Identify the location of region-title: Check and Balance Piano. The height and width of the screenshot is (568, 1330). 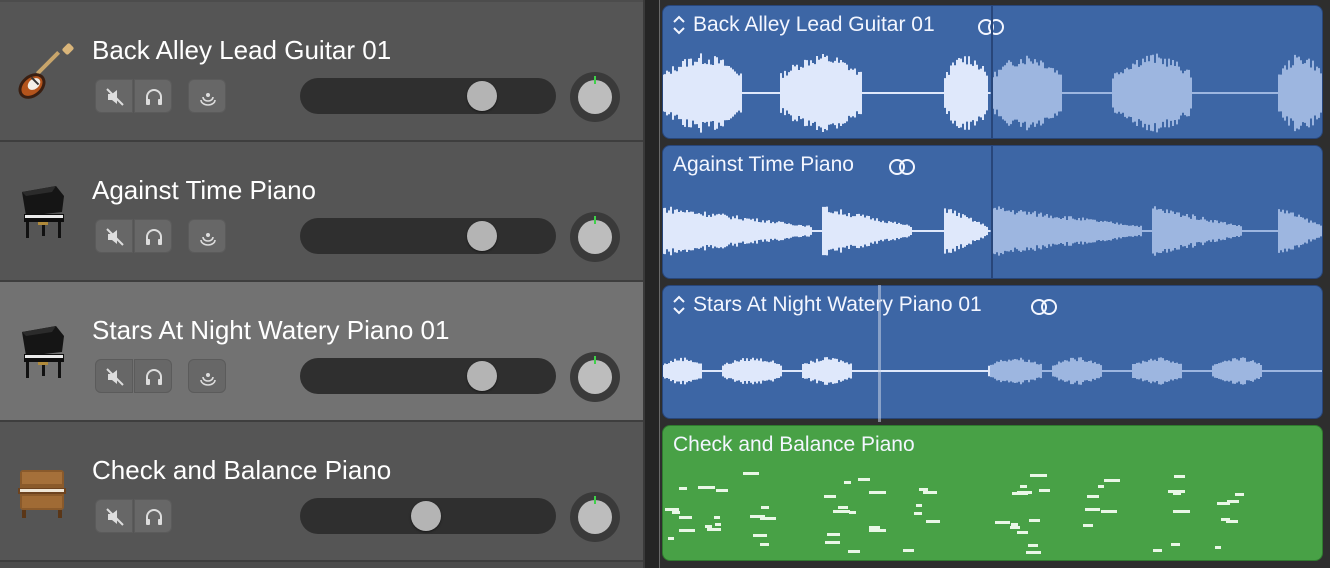
(794, 444).